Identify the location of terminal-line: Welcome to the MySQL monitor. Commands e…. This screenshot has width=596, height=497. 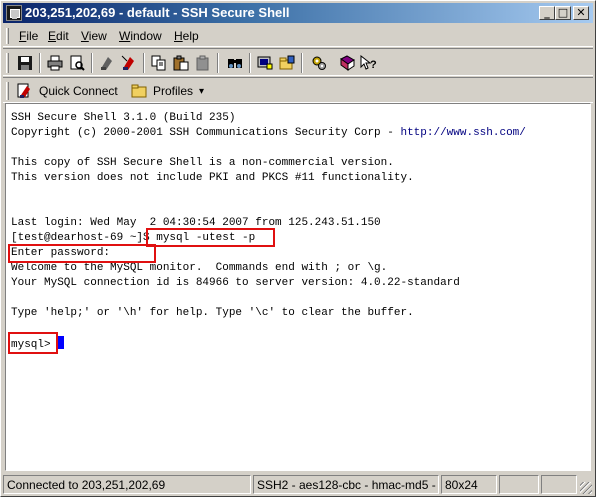
(199, 268).